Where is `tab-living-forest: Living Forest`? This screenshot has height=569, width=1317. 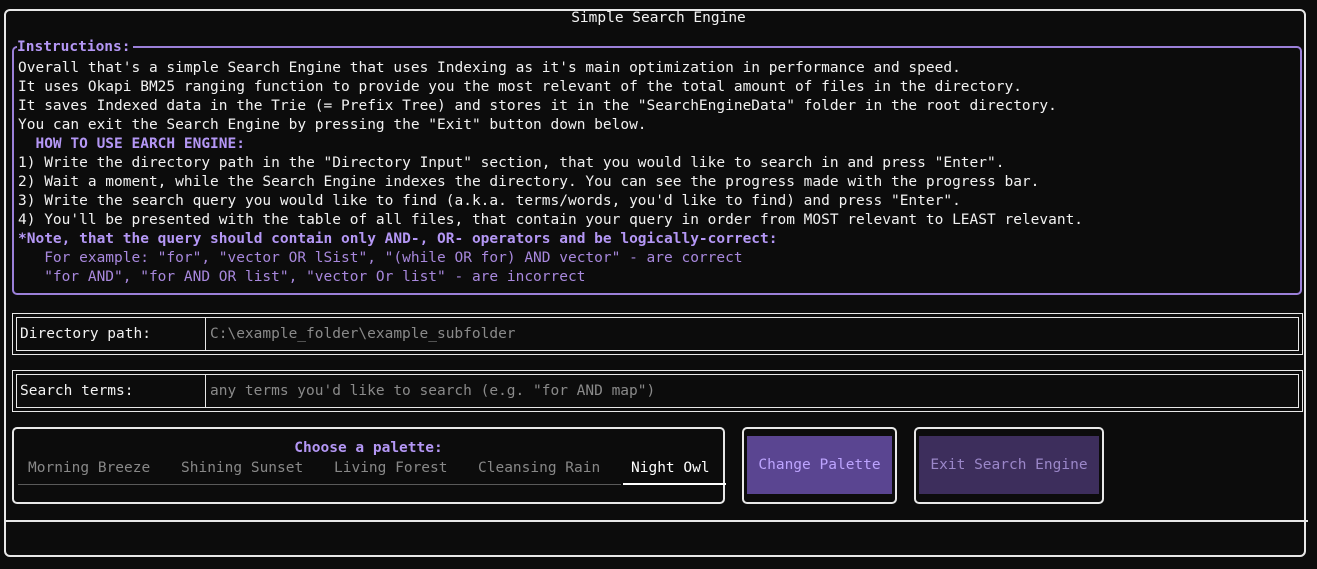 tab-living-forest: Living Forest is located at coordinates (391, 469).